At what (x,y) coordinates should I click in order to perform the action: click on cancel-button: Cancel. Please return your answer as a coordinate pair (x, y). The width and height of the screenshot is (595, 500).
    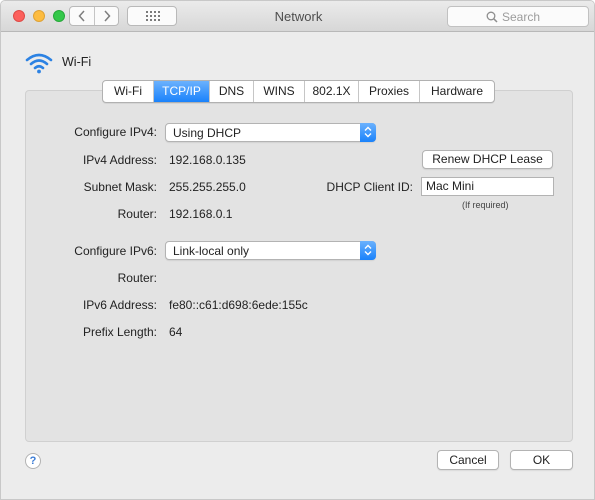
    Looking at the image, I should click on (468, 460).